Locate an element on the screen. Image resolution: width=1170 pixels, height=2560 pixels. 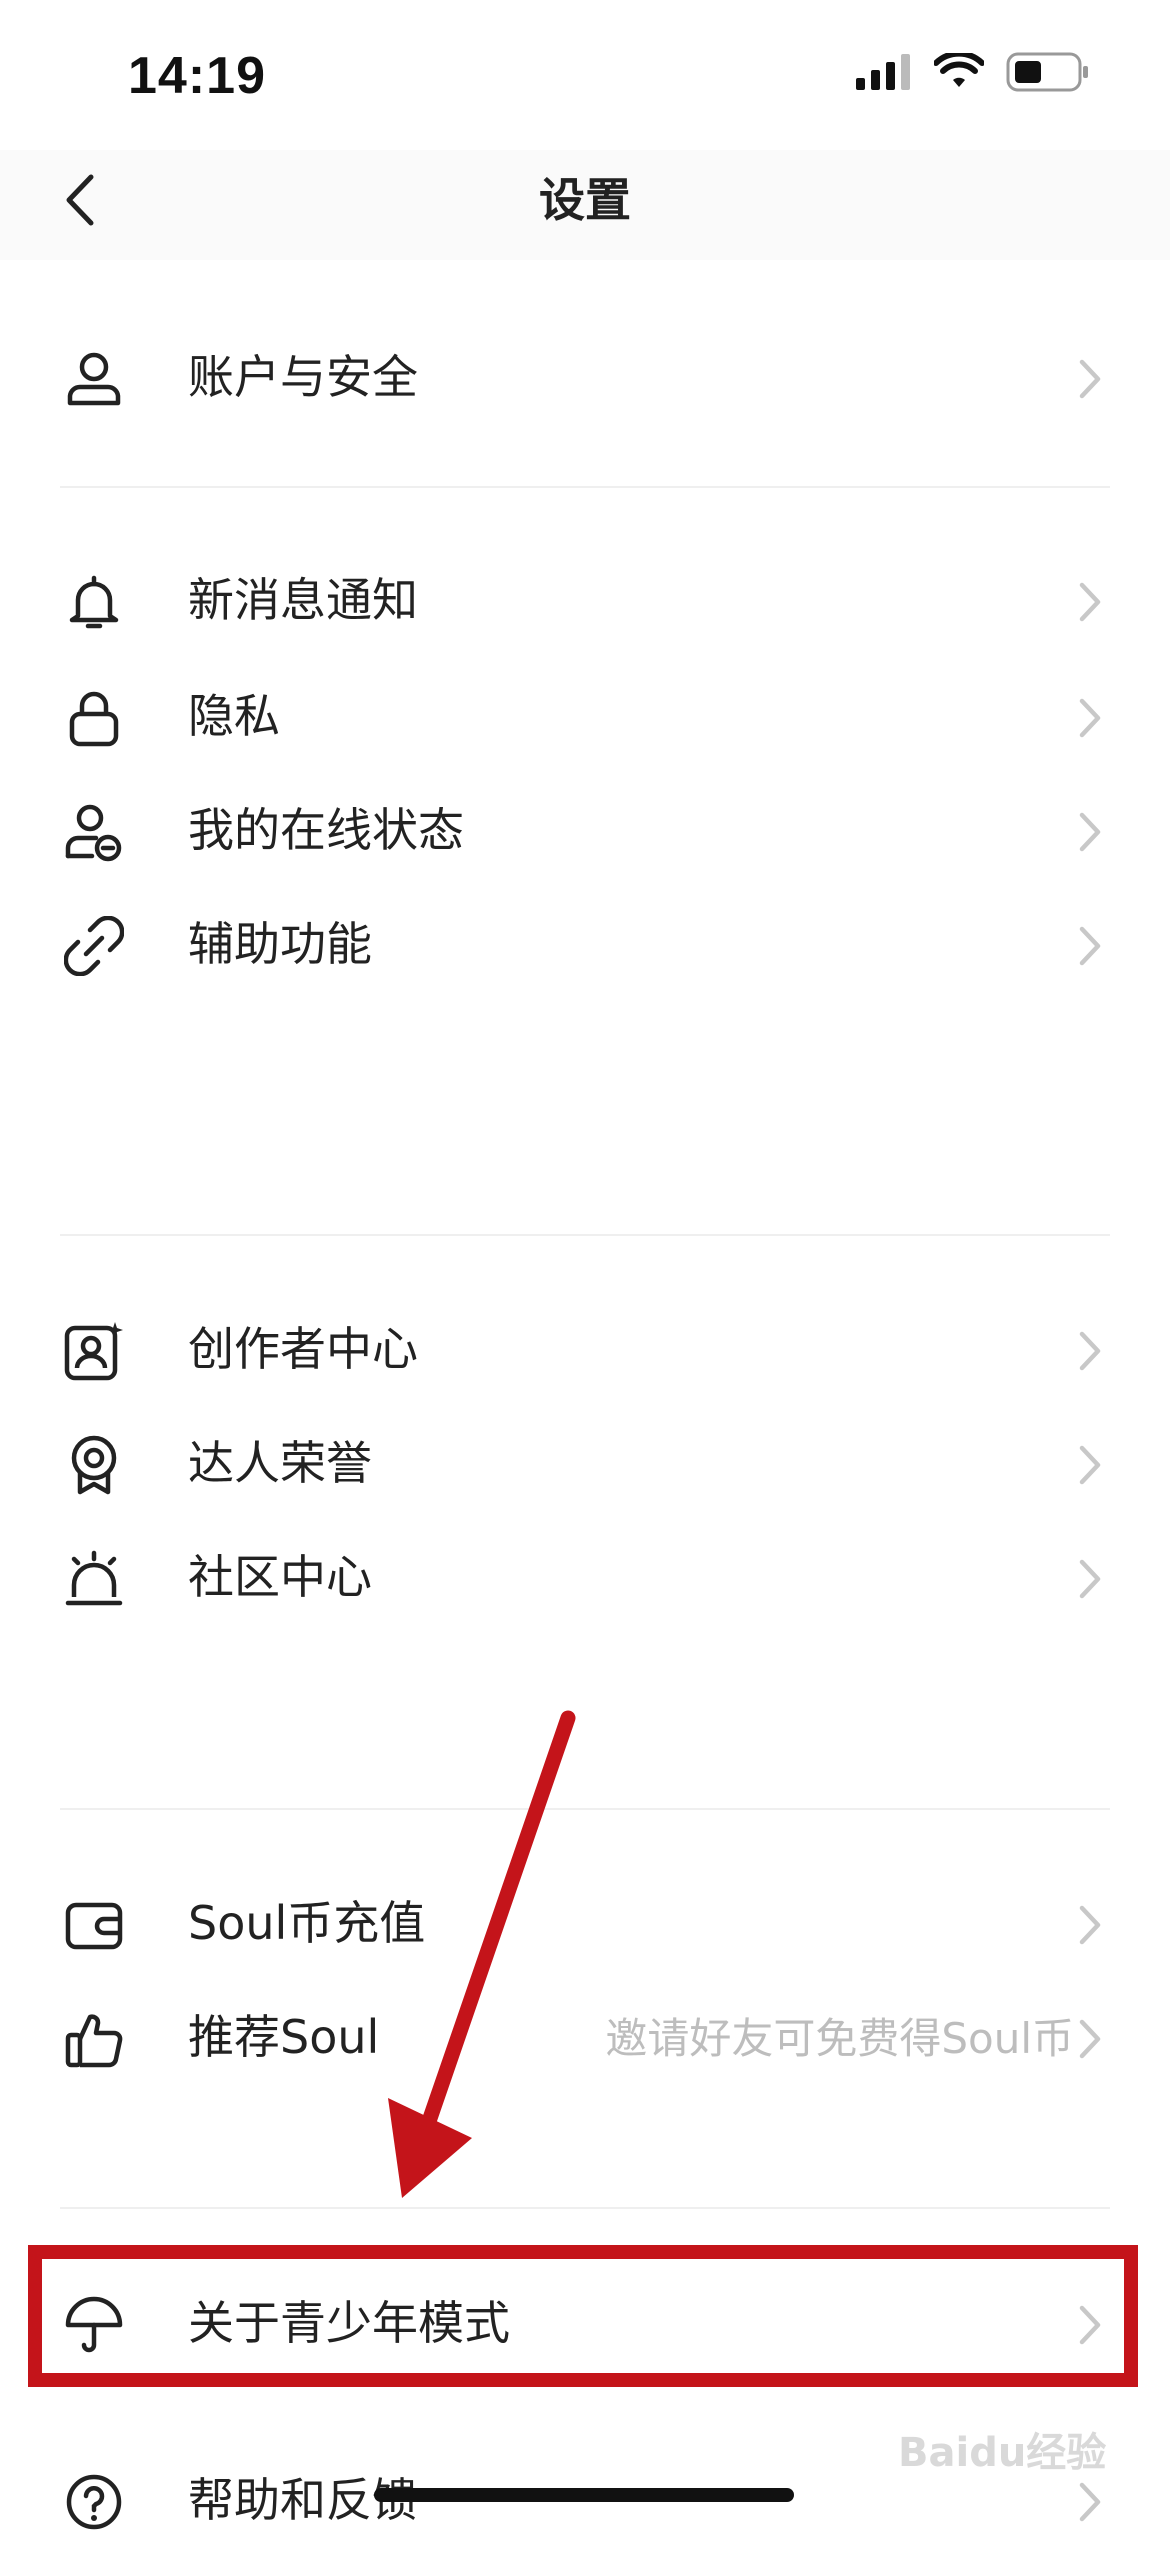
home-indicator is located at coordinates (584, 2495).